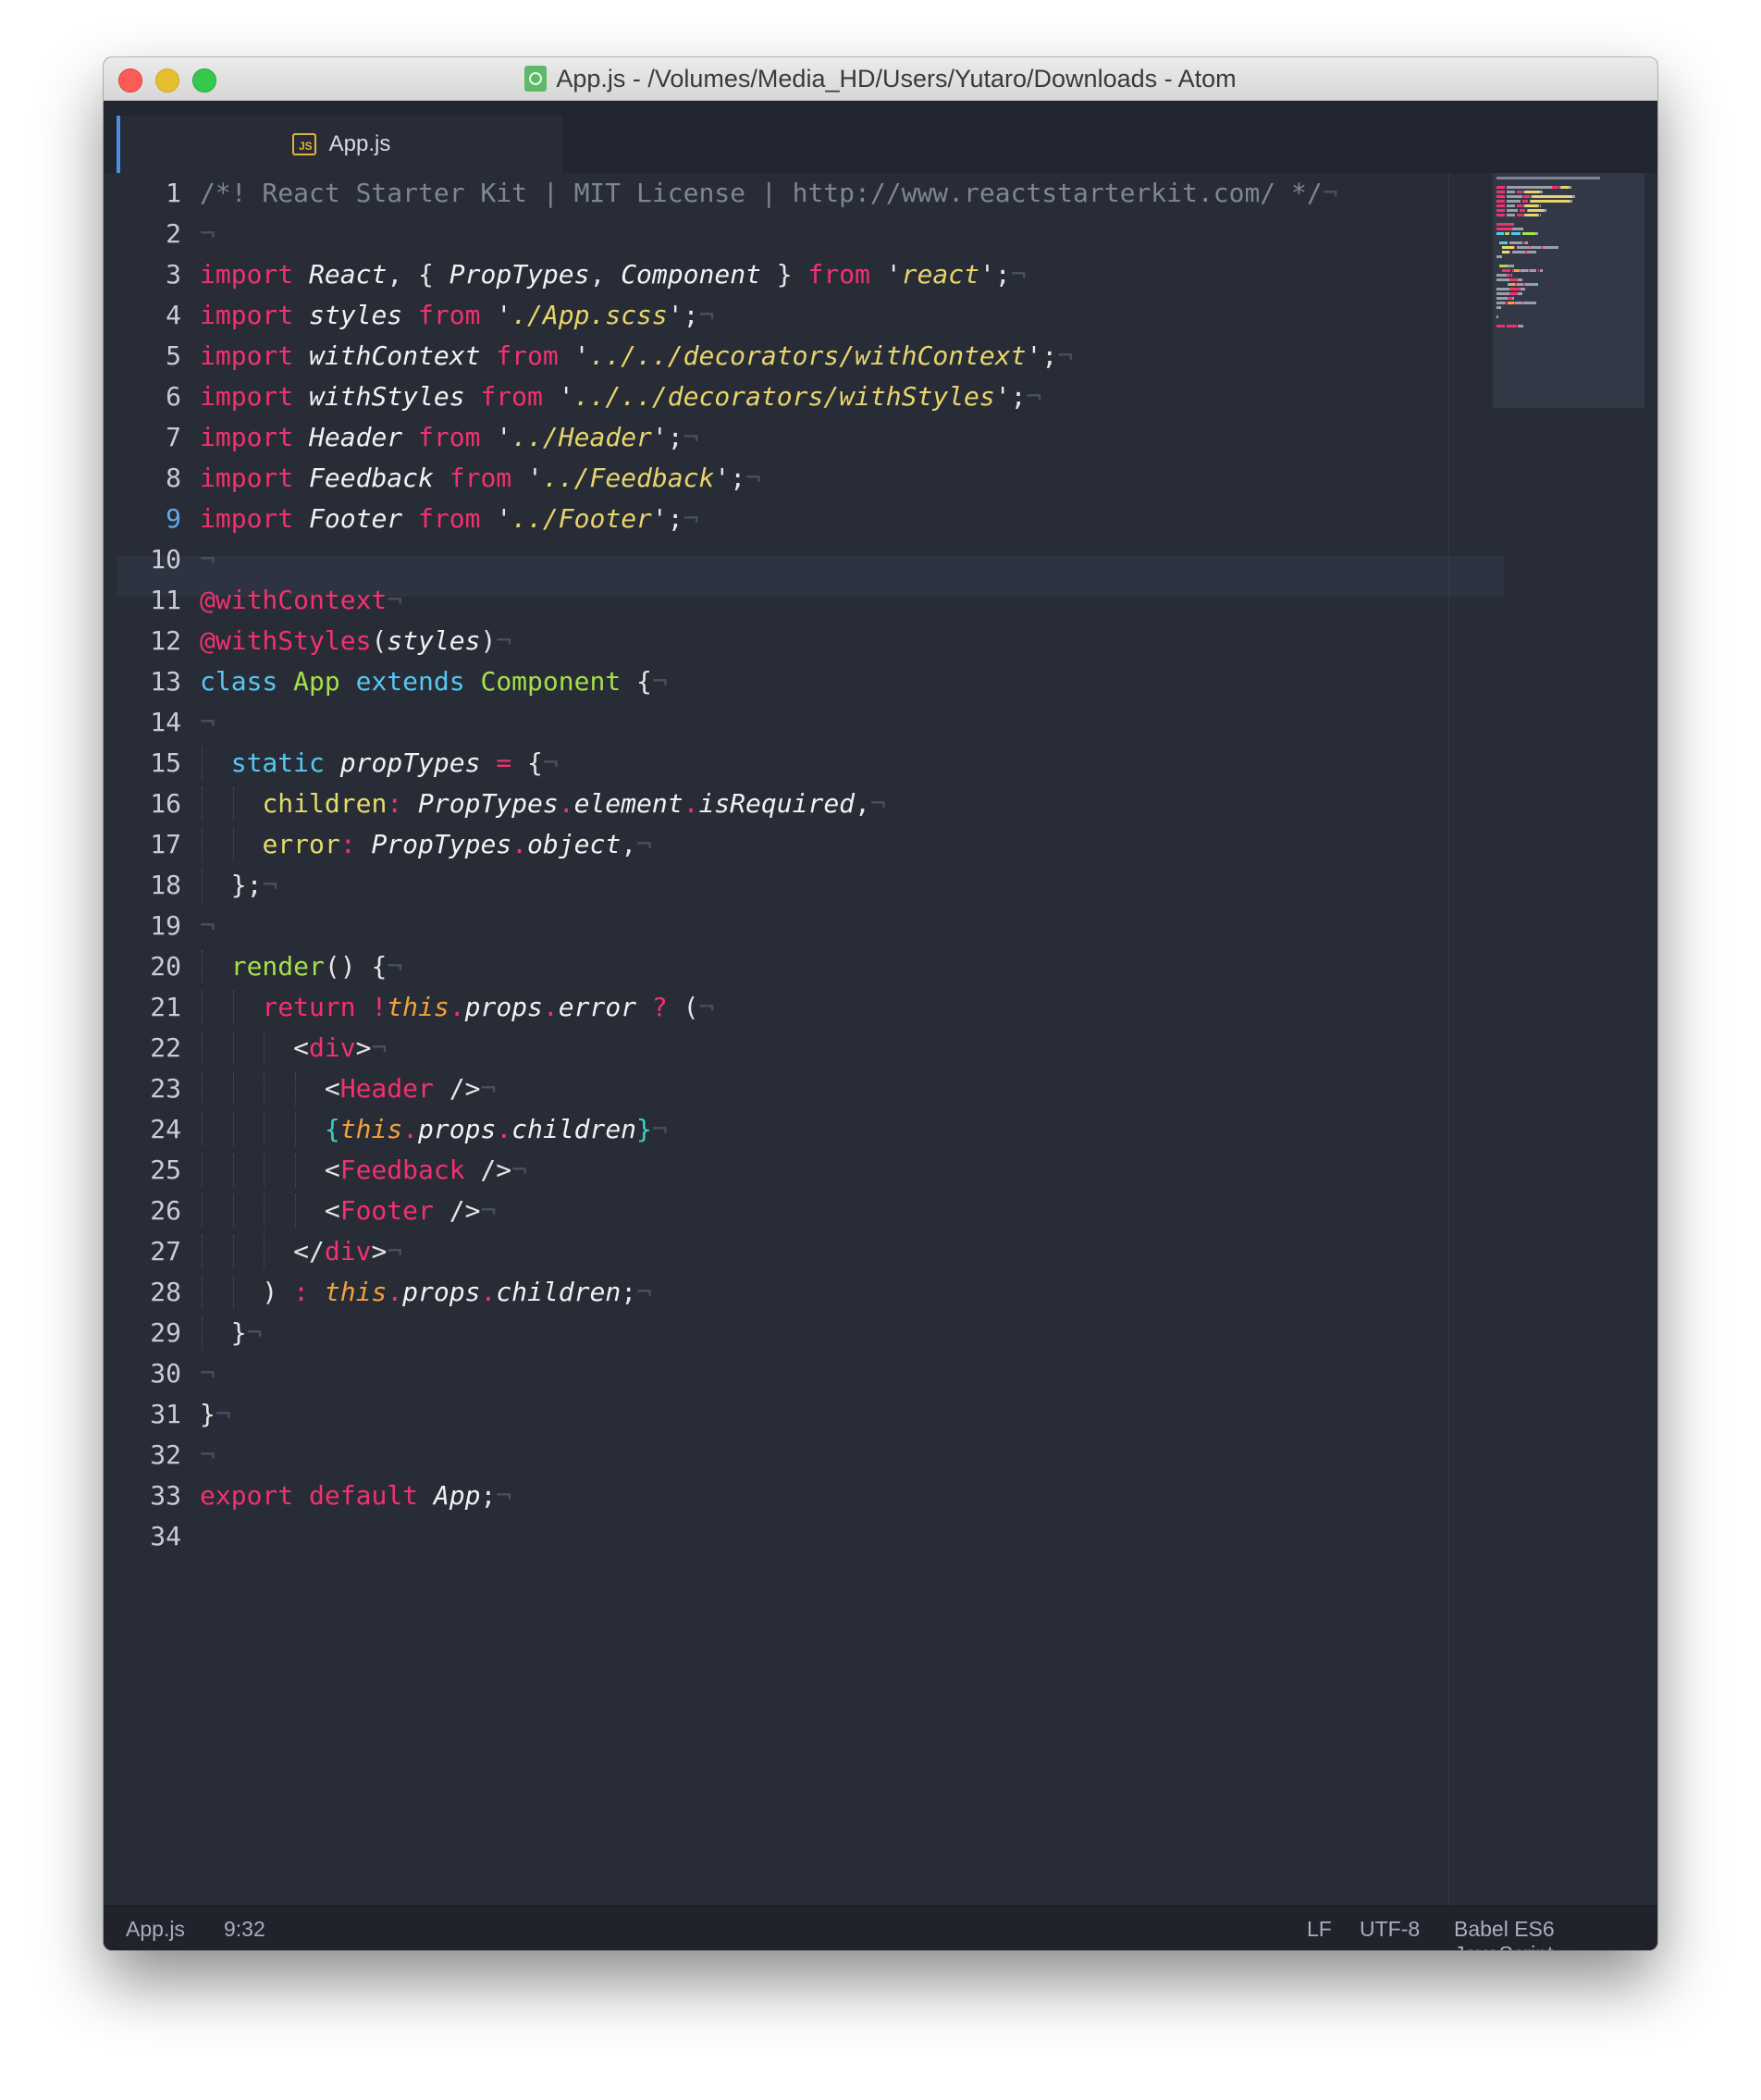 The width and height of the screenshot is (1761, 2100). What do you see at coordinates (149, 844) in the screenshot?
I see `line-number: 17` at bounding box center [149, 844].